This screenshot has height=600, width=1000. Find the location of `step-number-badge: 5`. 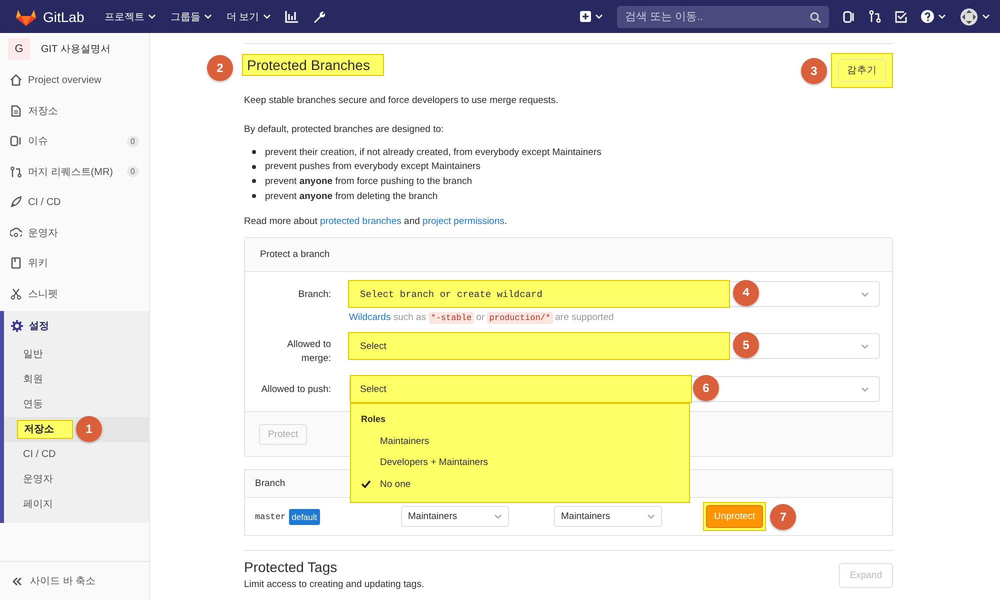

step-number-badge: 5 is located at coordinates (746, 345).